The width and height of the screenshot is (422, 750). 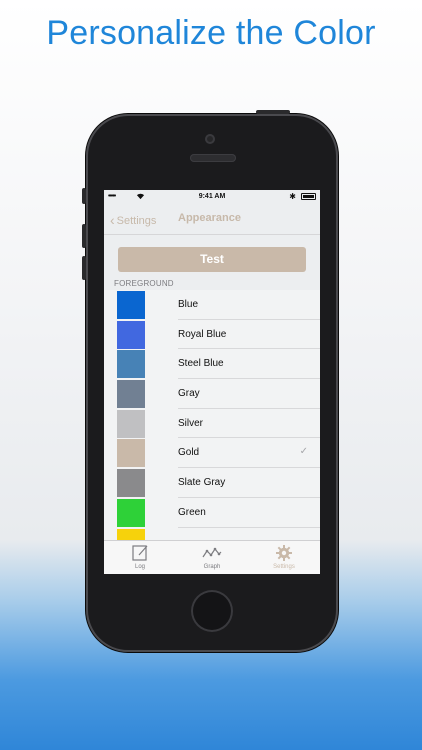 What do you see at coordinates (212, 259) in the screenshot?
I see `test-button: Test` at bounding box center [212, 259].